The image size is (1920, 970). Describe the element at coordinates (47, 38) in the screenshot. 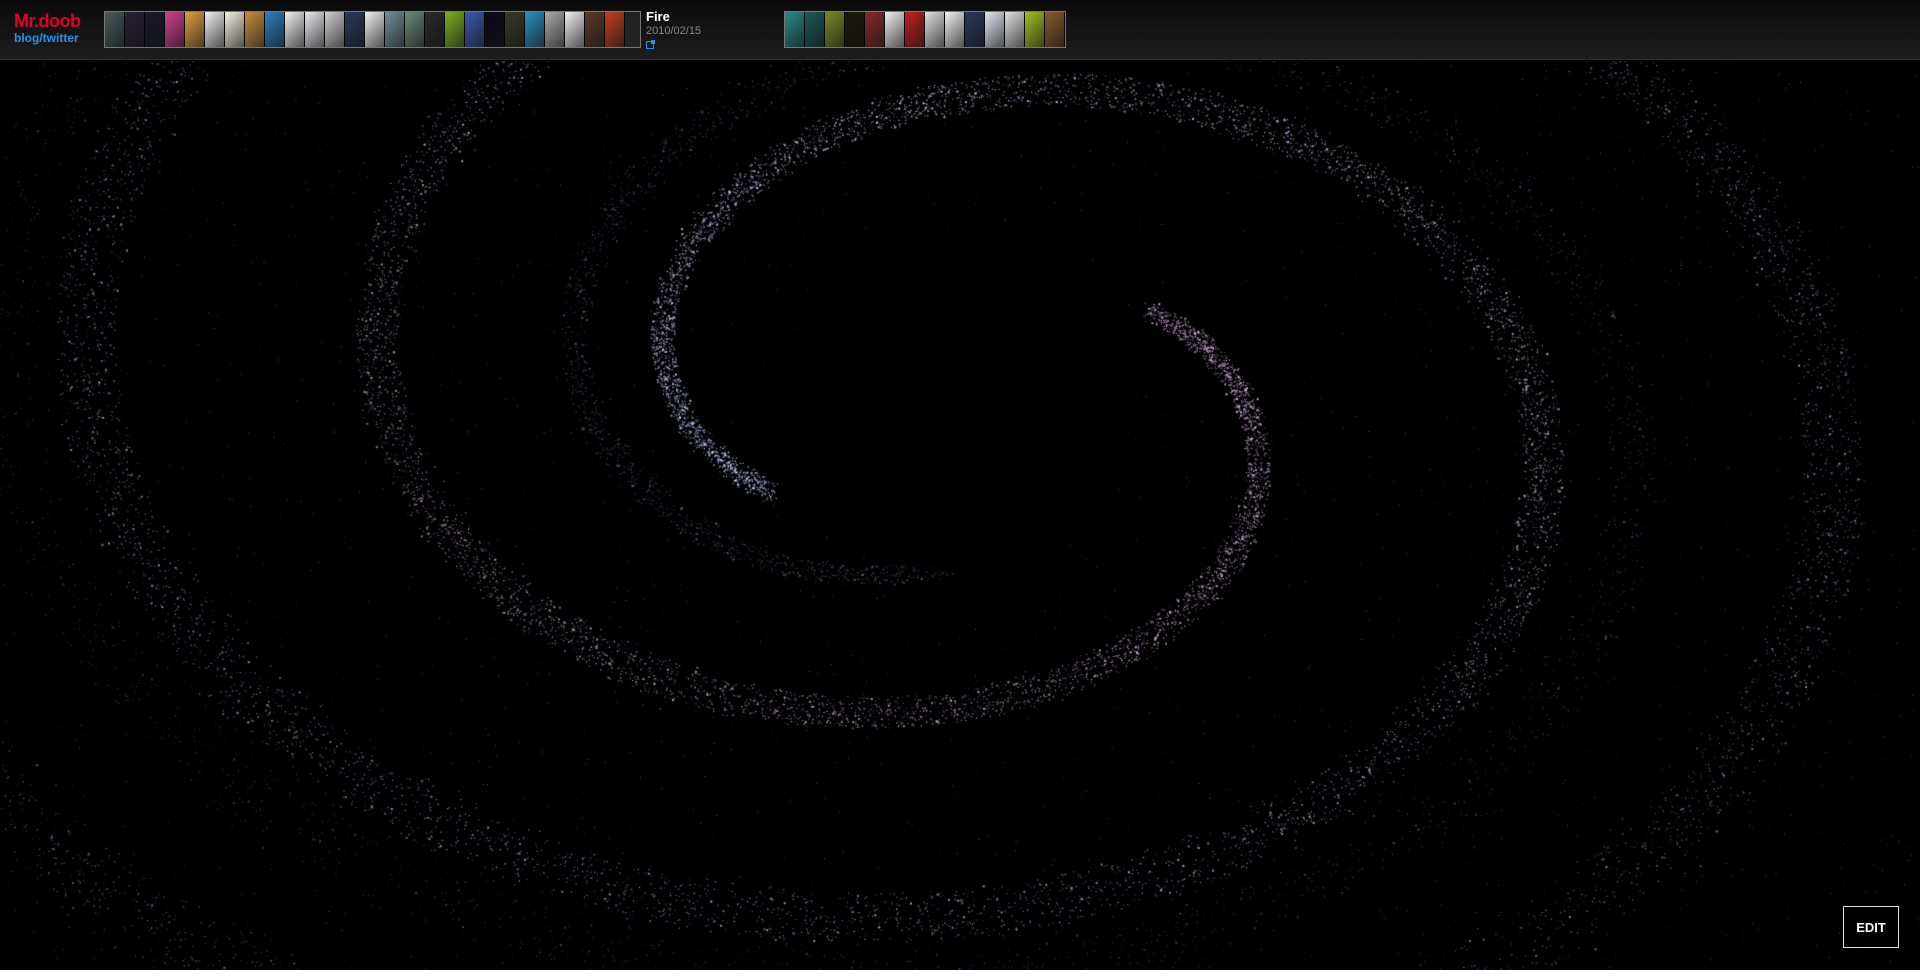

I see `blog-twitter-link: blog/twitter` at that location.